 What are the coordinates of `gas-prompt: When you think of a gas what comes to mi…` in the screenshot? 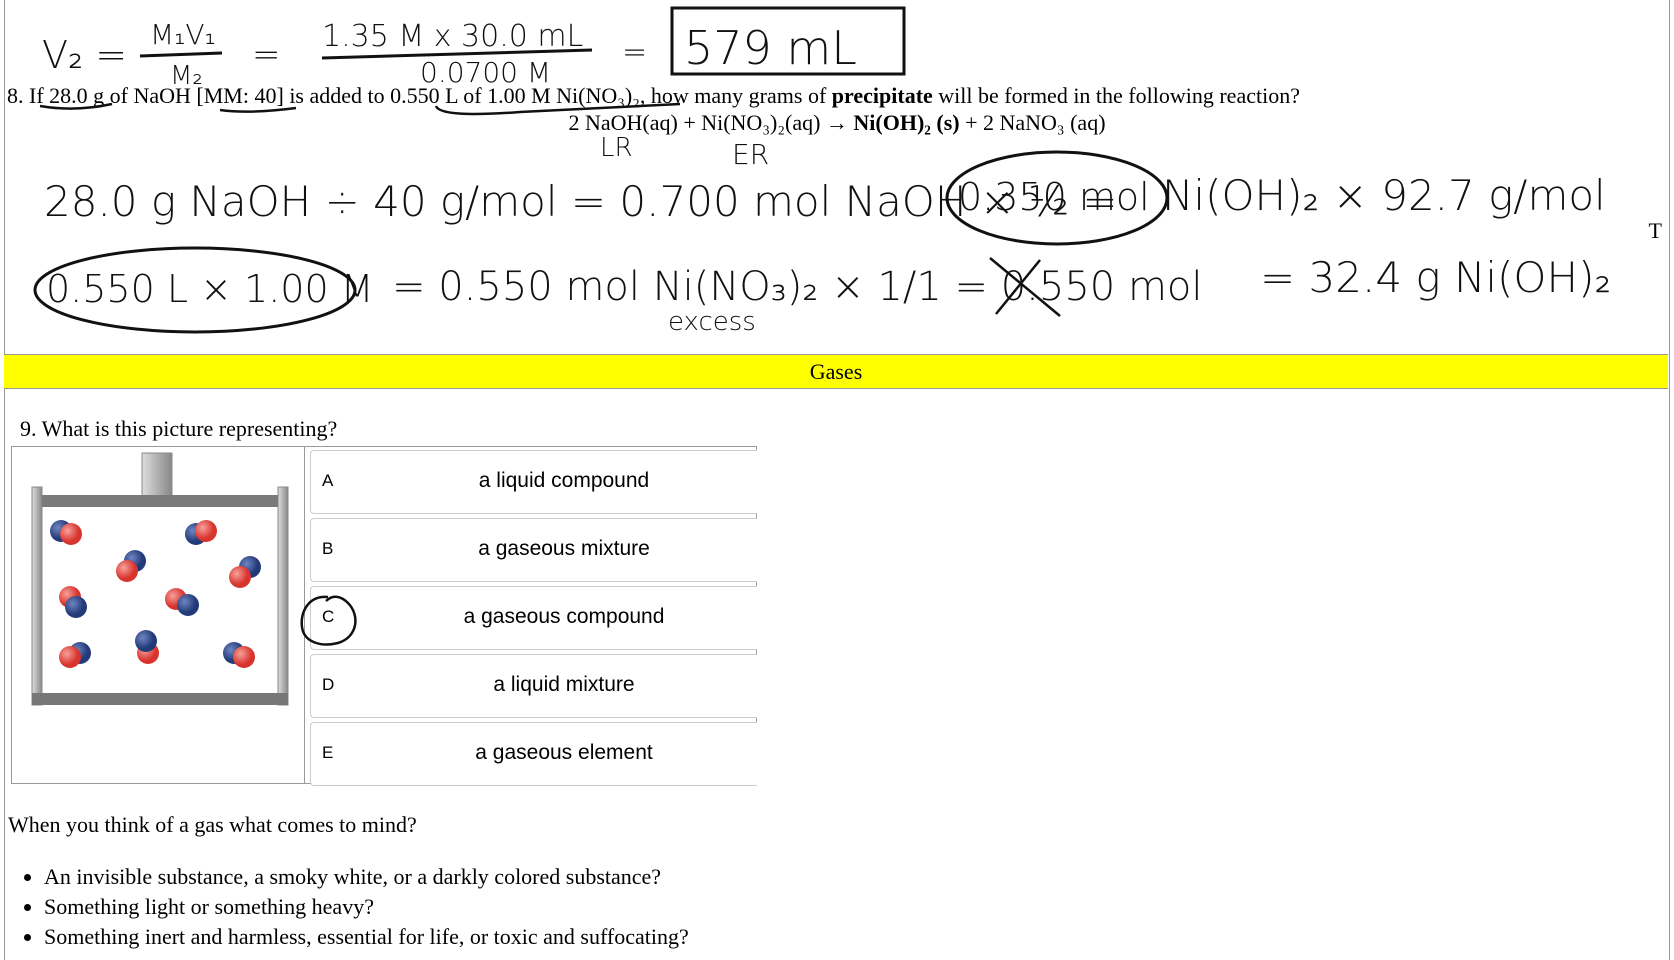 It's located at (212, 824).